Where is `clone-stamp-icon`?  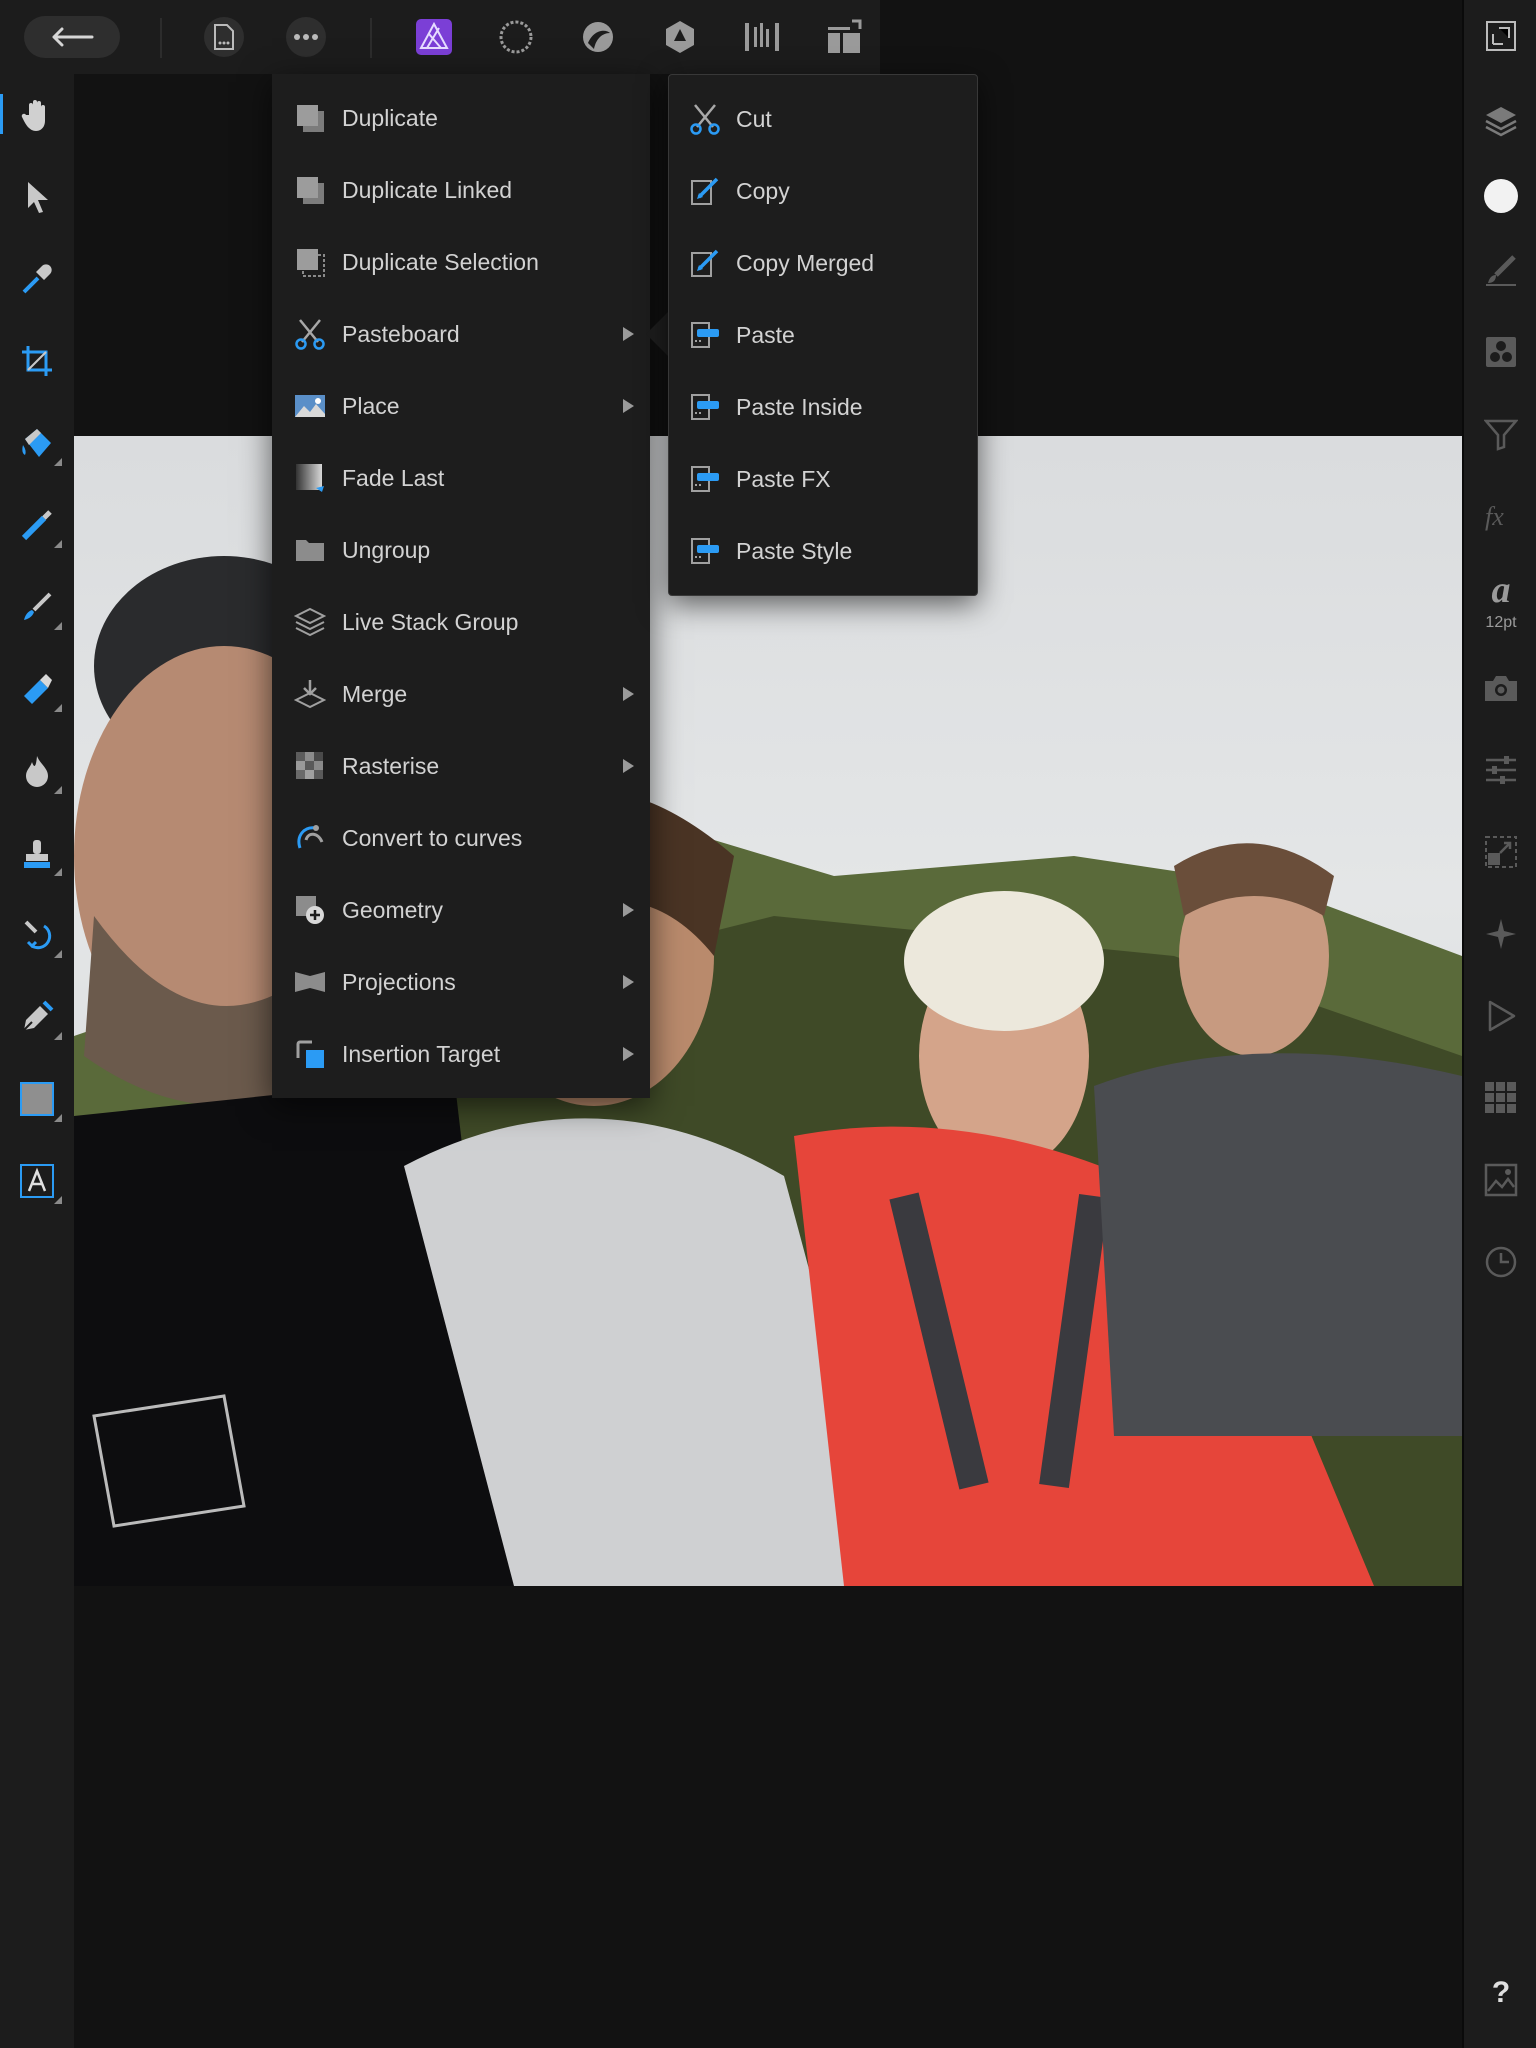 clone-stamp-icon is located at coordinates (37, 854).